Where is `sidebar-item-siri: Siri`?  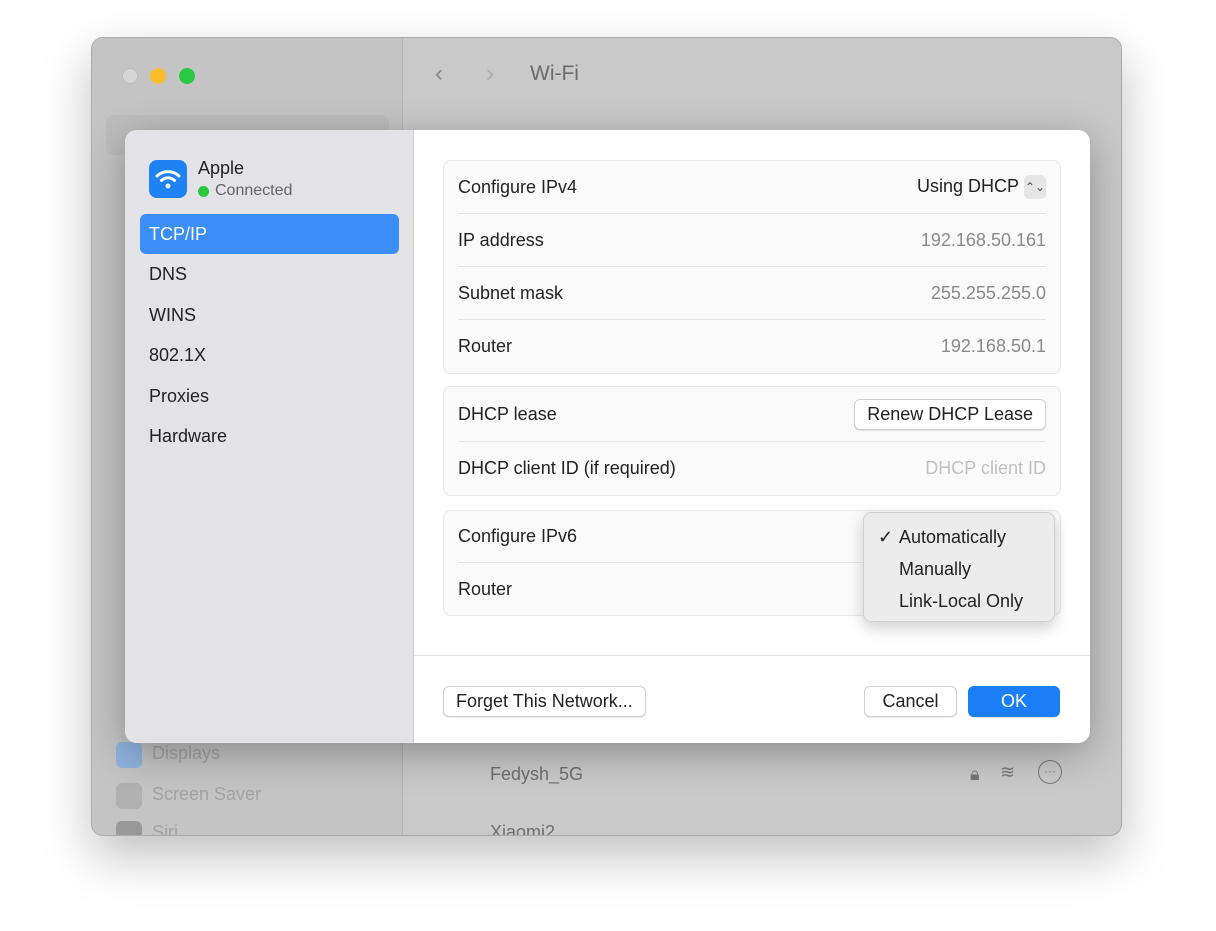 sidebar-item-siri: Siri is located at coordinates (165, 828).